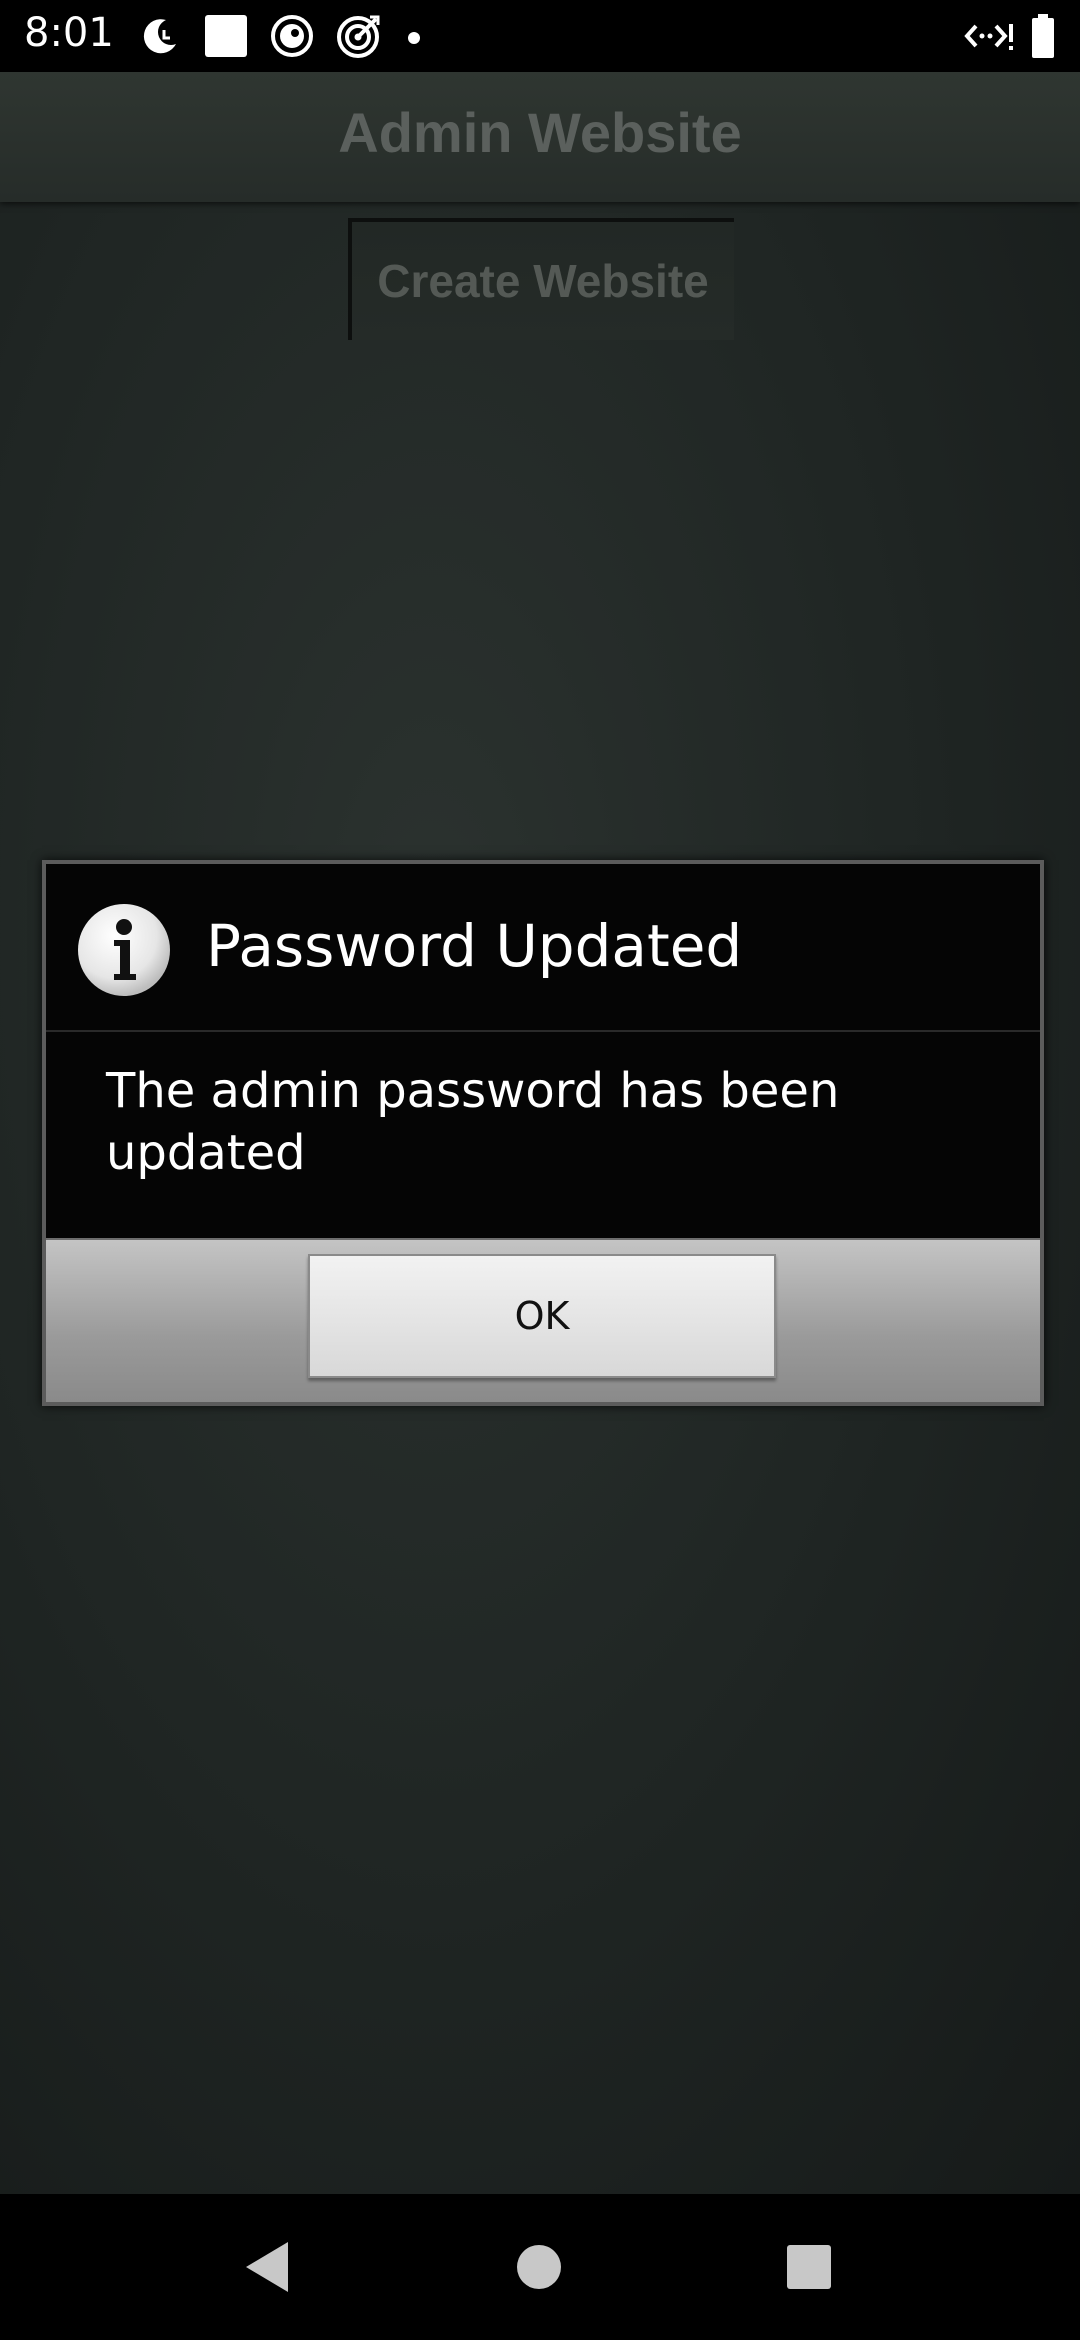  I want to click on status-time: 8:01, so click(69, 33).